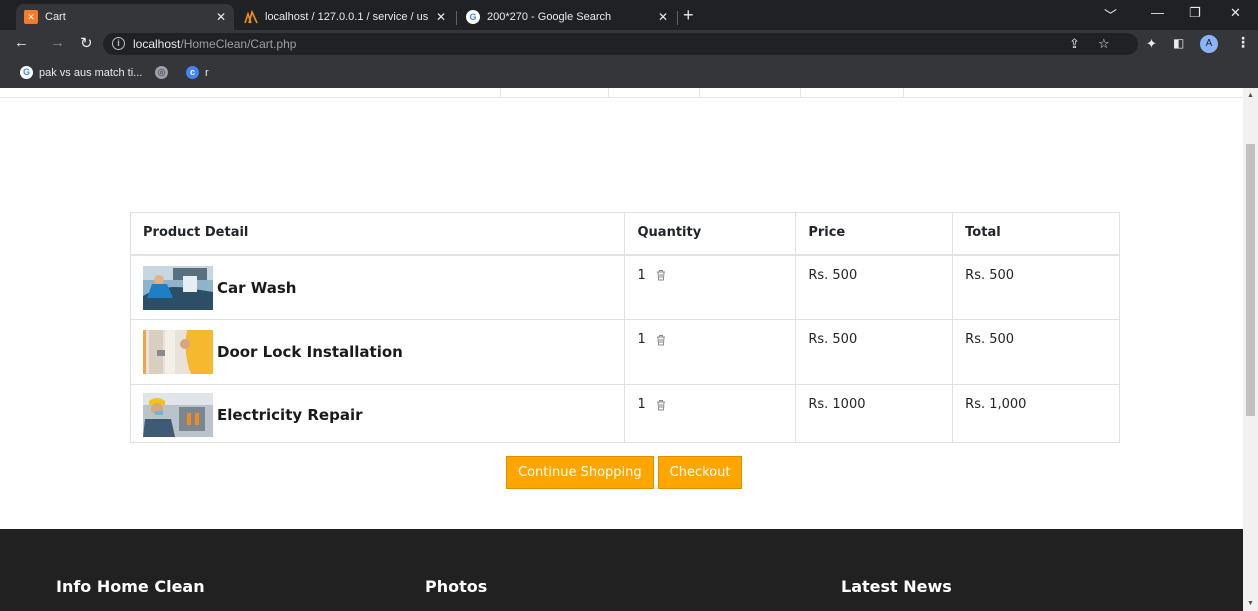 This screenshot has width=1258, height=611. What do you see at coordinates (257, 288) in the screenshot?
I see `product-name: Car Wash` at bounding box center [257, 288].